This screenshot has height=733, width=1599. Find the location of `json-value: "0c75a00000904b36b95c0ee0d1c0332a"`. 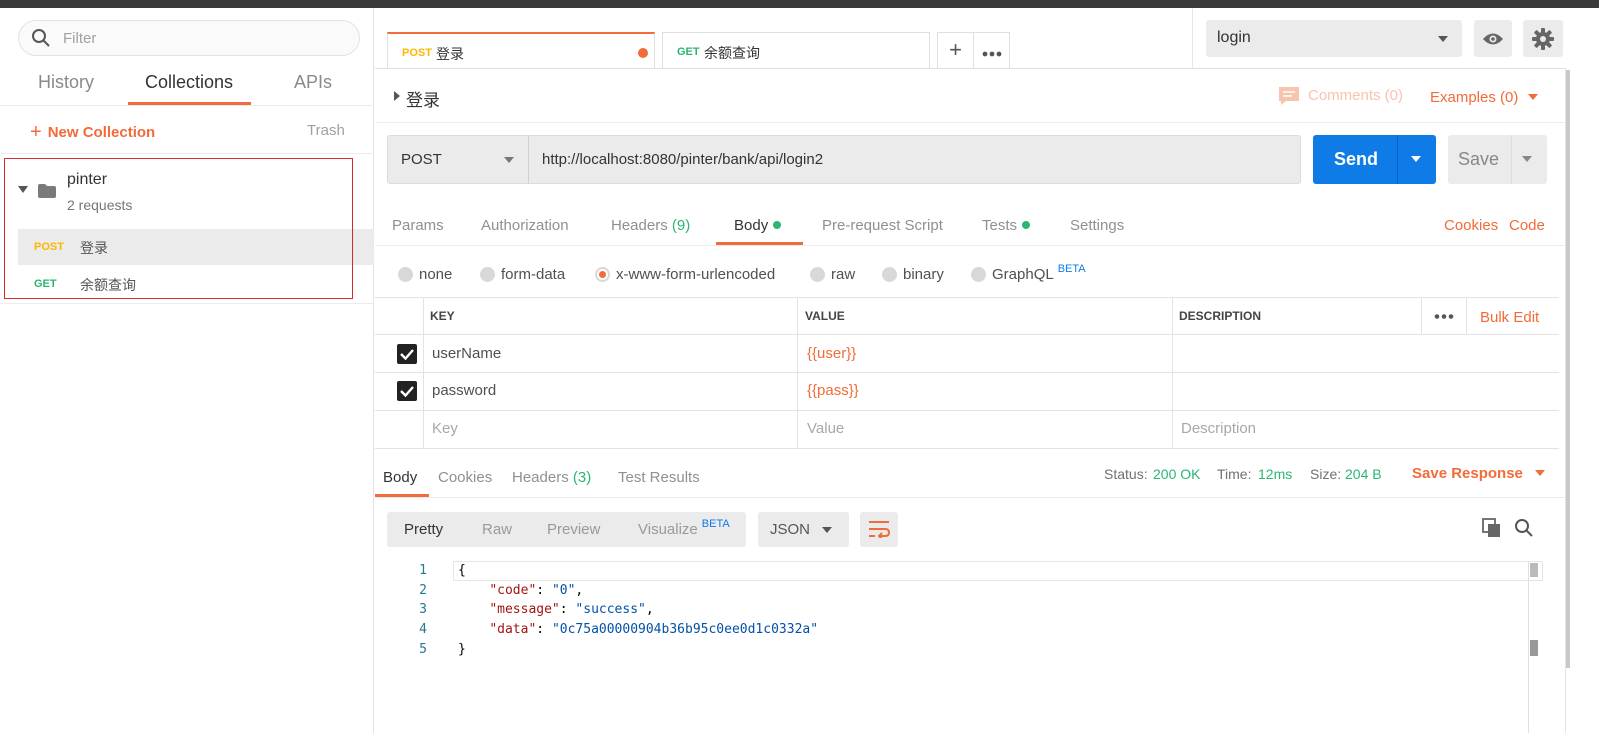

json-value: "0c75a00000904b36b95c0ee0d1c0332a" is located at coordinates (685, 629).